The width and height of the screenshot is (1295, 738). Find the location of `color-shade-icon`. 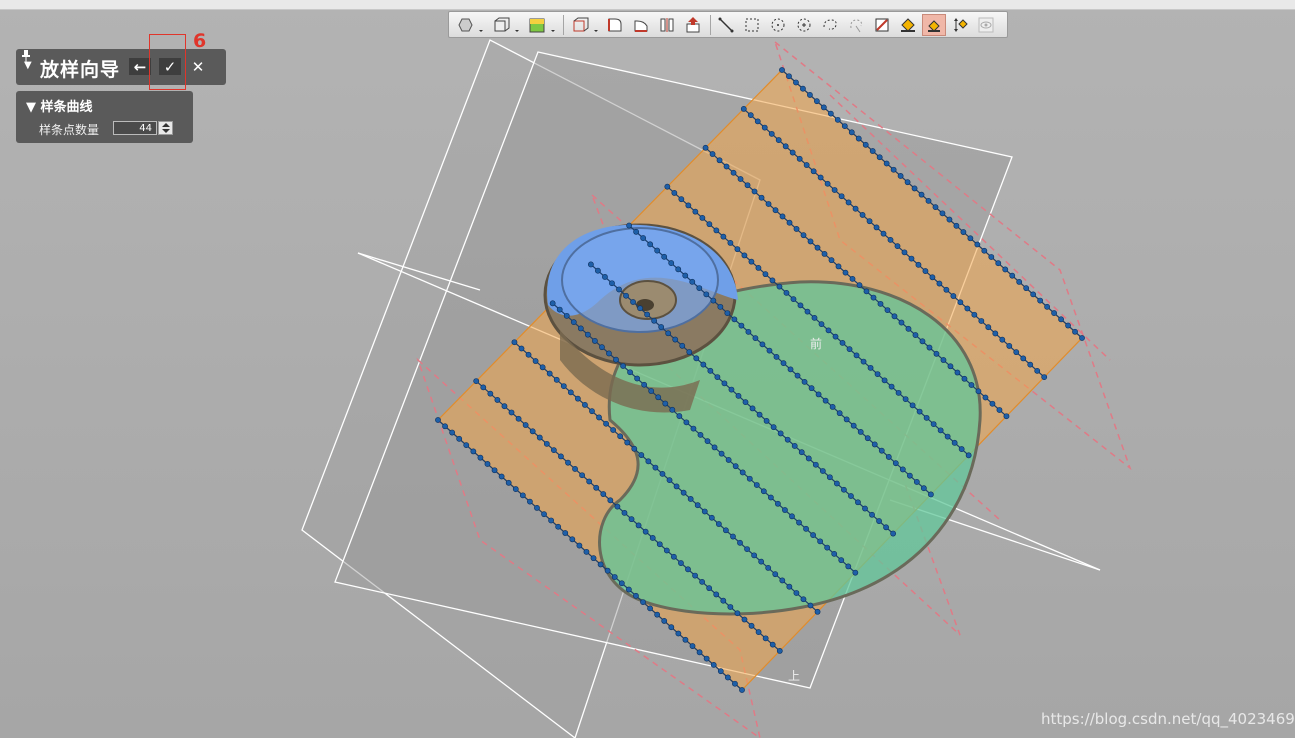

color-shade-icon is located at coordinates (541, 25).